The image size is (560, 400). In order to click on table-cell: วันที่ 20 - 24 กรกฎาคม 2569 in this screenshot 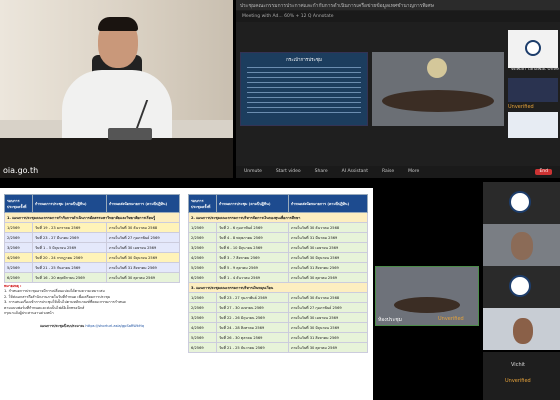, I will do `click(69, 257)`.